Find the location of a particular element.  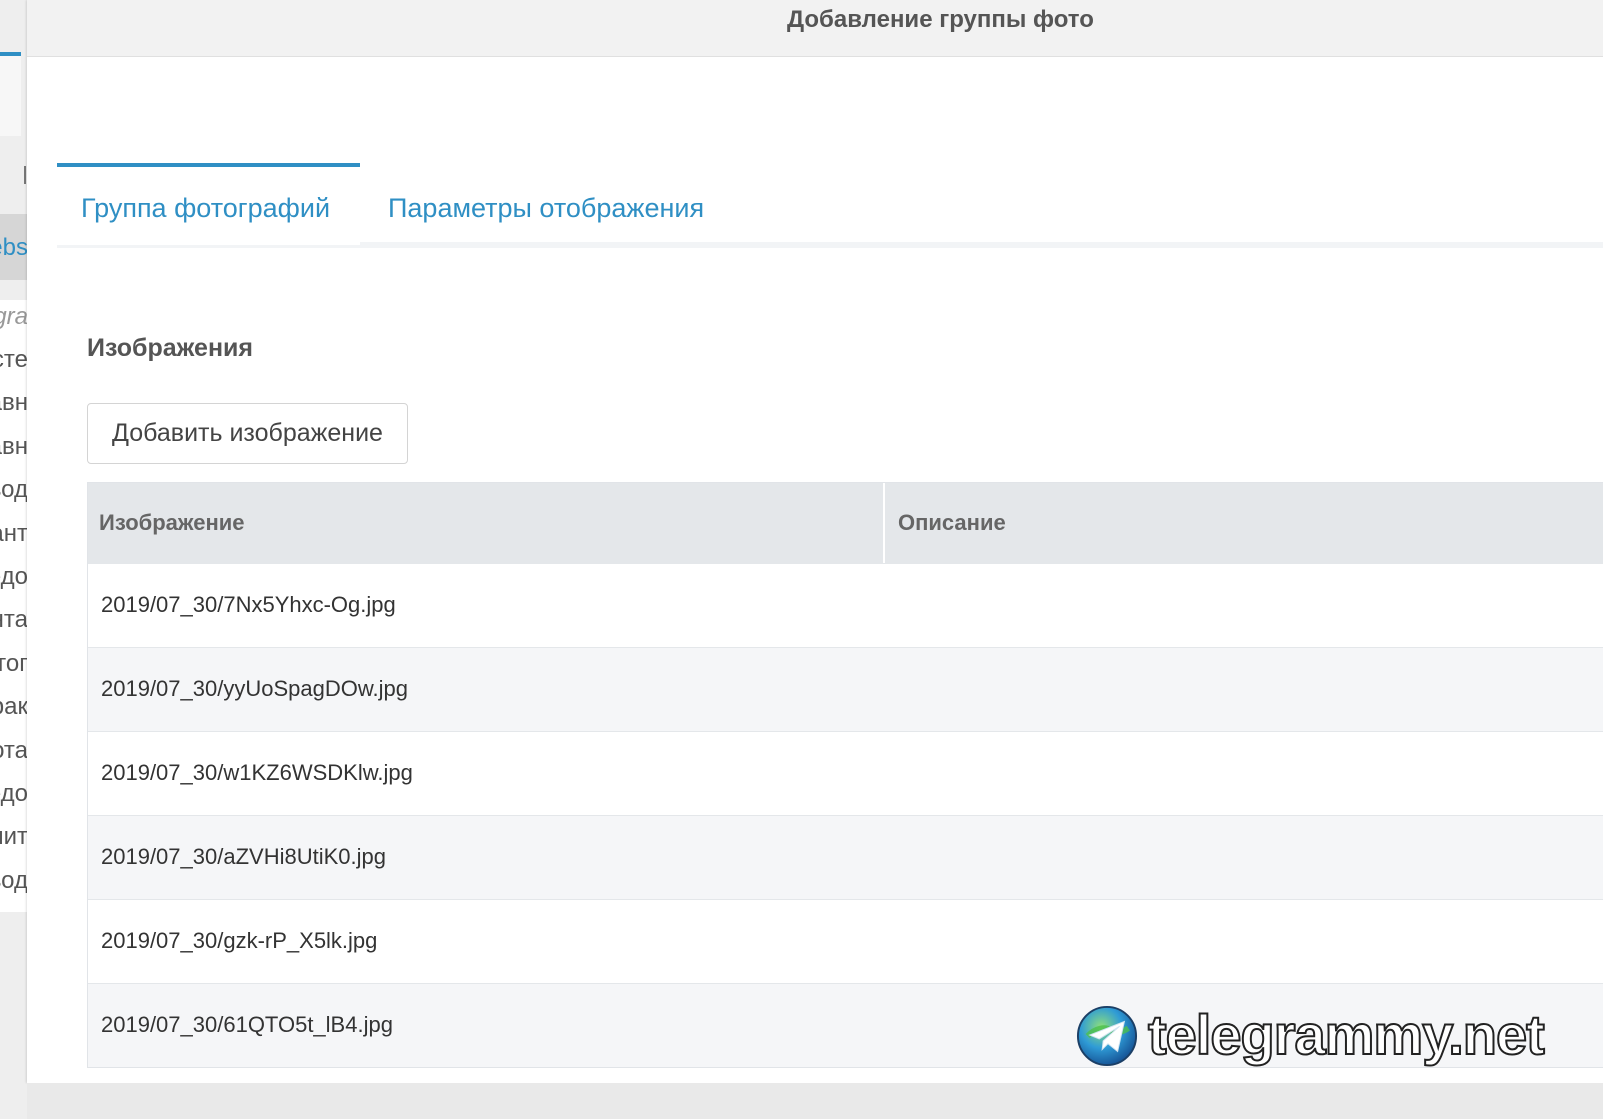

column-header-description: Описание is located at coordinates (952, 522).